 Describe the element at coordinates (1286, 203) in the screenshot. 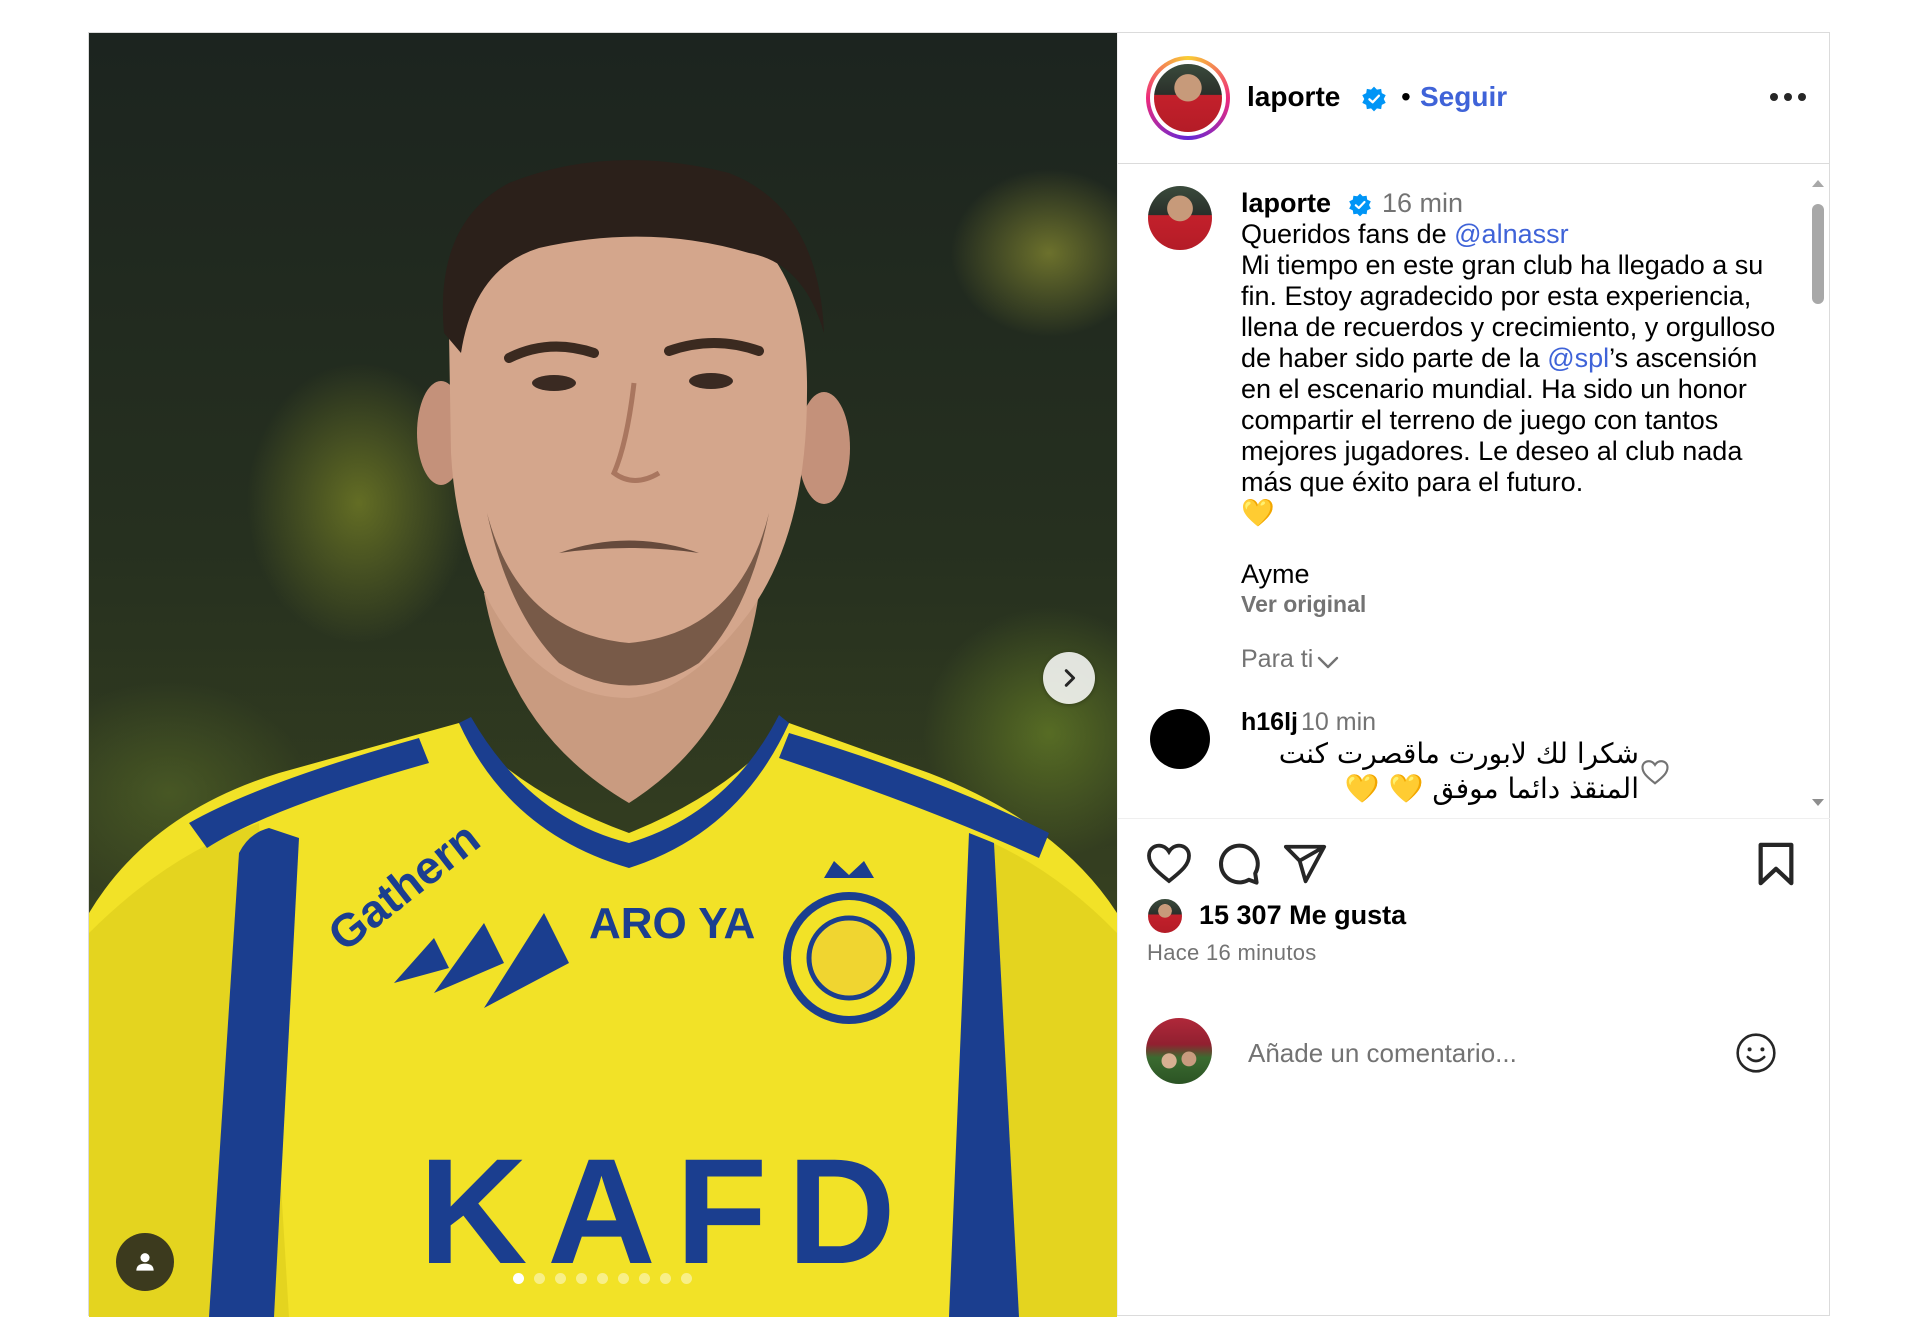

I see `caption-username: laporte` at that location.